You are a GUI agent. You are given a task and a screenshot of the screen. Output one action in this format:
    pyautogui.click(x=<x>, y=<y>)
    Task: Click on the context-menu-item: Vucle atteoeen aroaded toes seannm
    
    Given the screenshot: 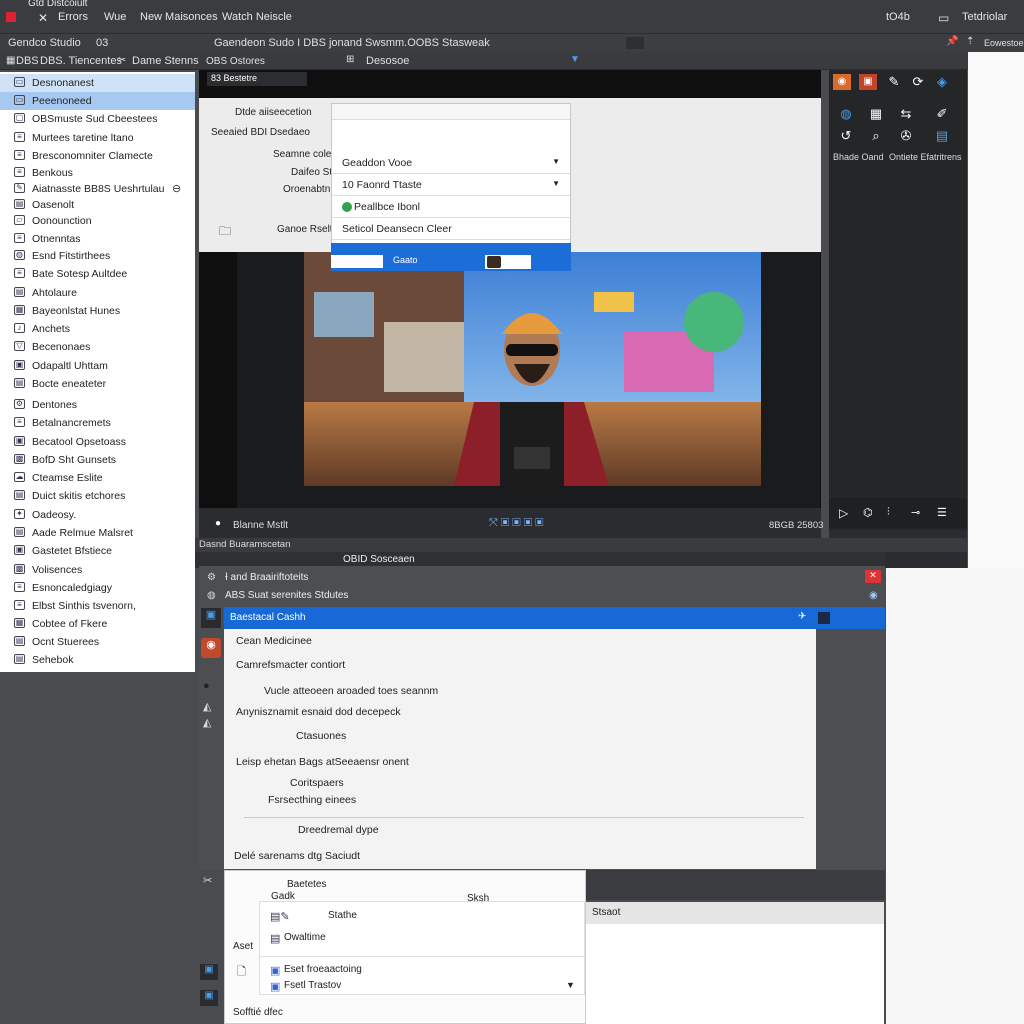 What is the action you would take?
    pyautogui.click(x=351, y=691)
    